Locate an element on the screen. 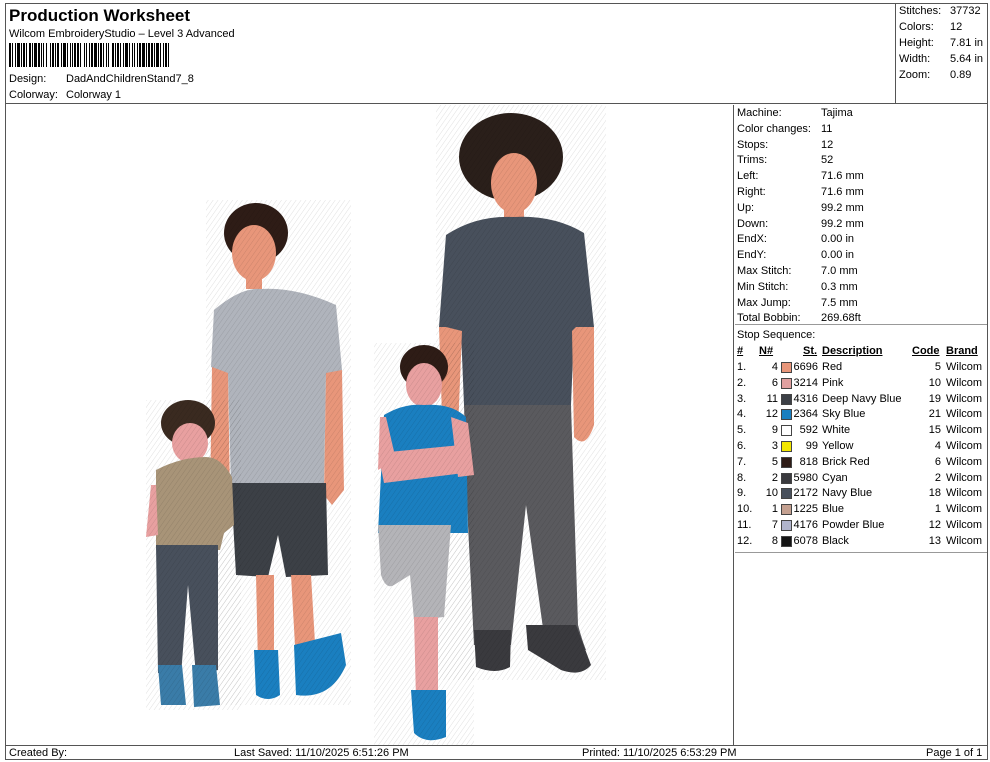 Image resolution: width=990 pixels, height=762 pixels. info-label: Max Jump: is located at coordinates (764, 302).